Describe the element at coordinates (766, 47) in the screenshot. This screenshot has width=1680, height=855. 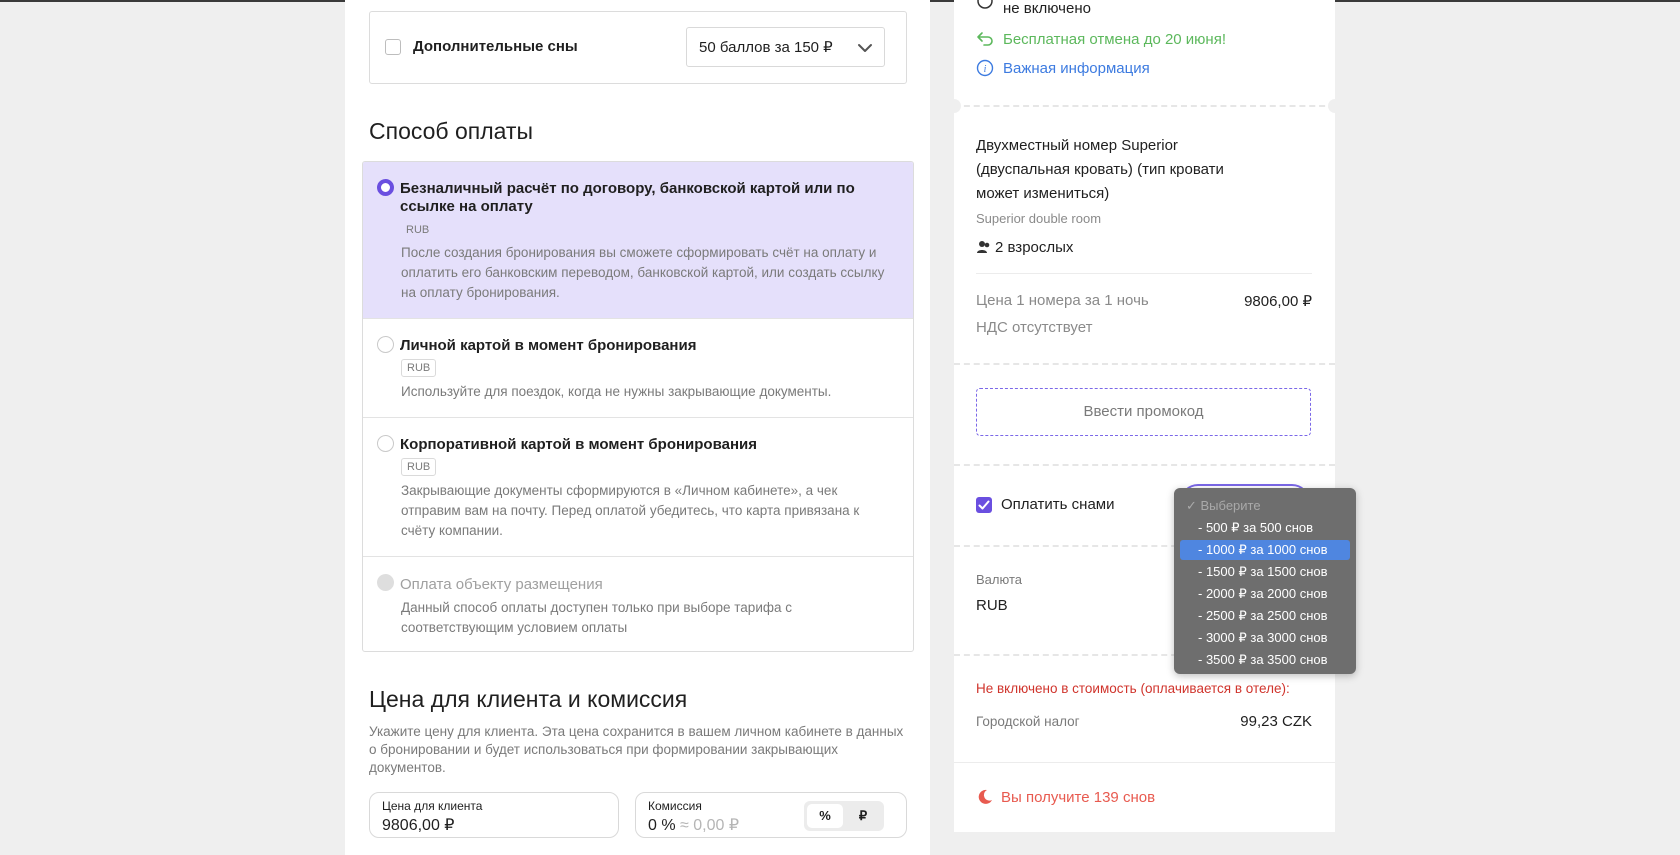
I see `extra-sleeps-select-value: 50 баллов за 150 ₽` at that location.